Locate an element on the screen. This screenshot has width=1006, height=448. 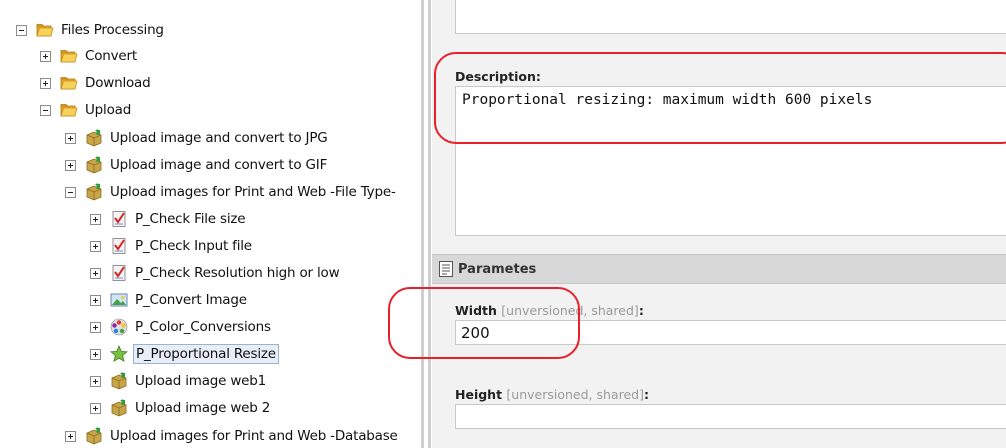
tree-node-label: P_Check Resolution high or low is located at coordinates (237, 273).